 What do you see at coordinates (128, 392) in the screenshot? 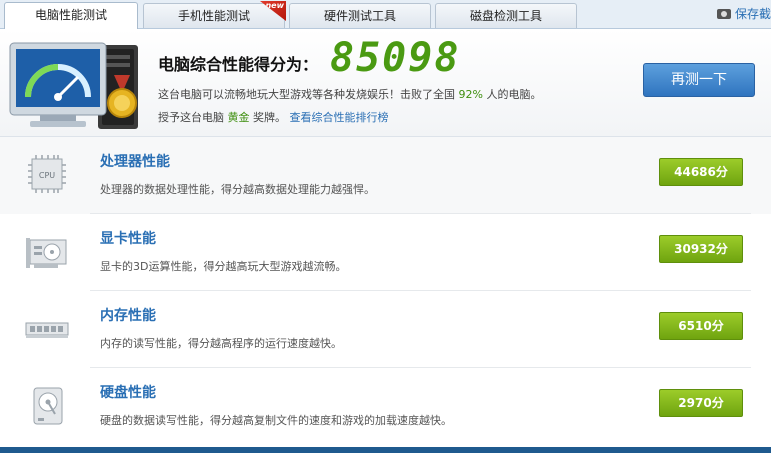
I see `row-title: 硬盘性能` at bounding box center [128, 392].